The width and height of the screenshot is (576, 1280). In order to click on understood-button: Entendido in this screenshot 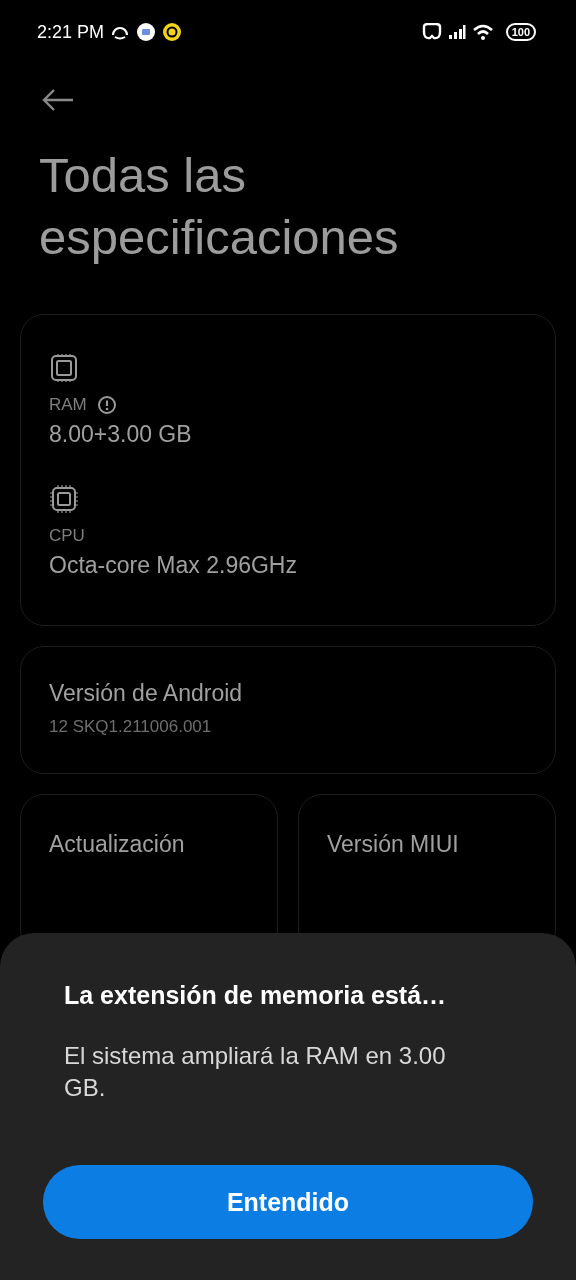, I will do `click(288, 1202)`.